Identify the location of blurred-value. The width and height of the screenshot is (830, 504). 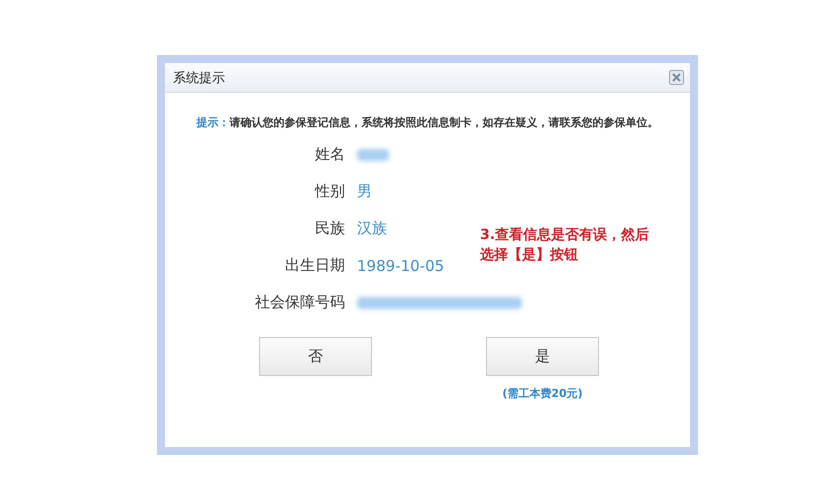
(373, 154).